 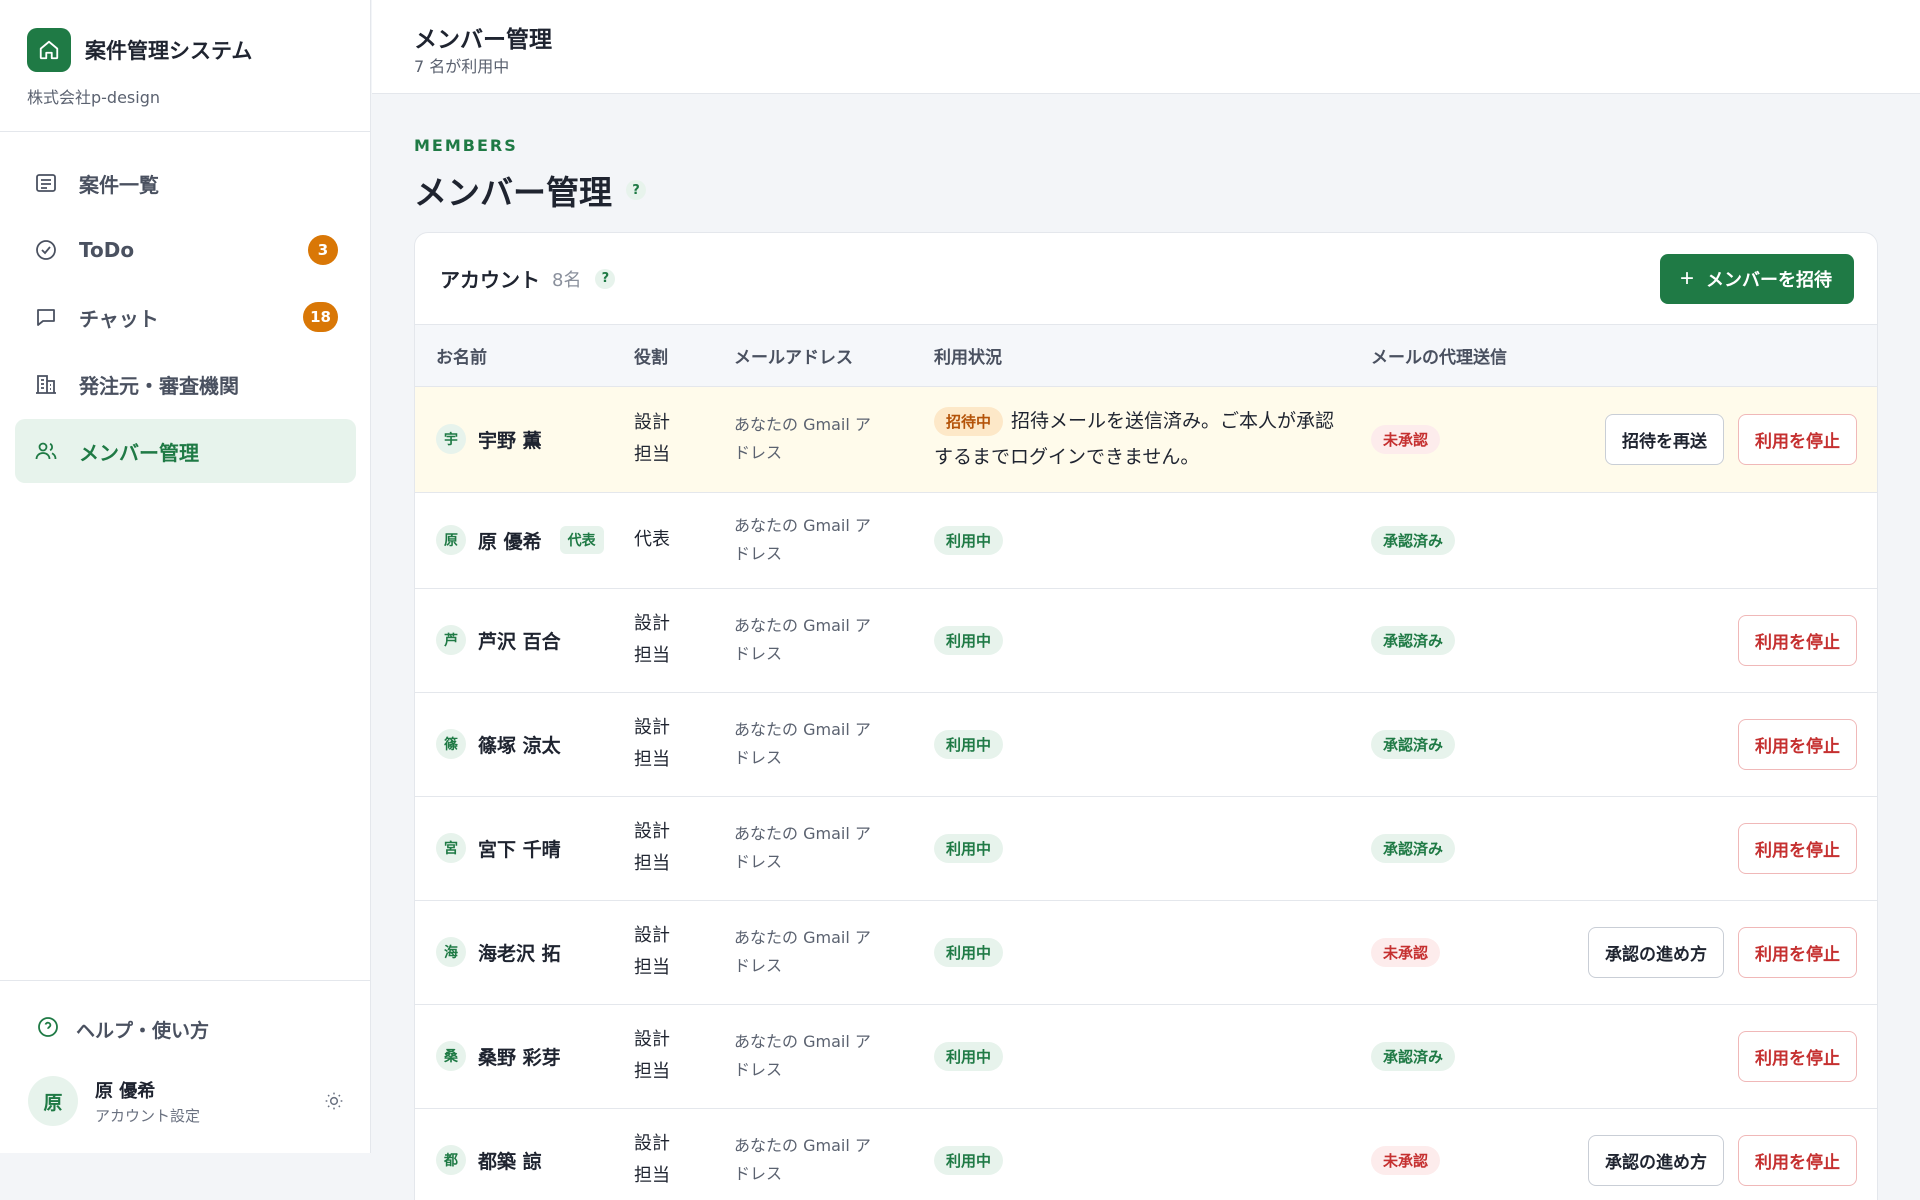 I want to click on table-row: 原 原 優希 代表 代表 あなたの Gmail アドレス 利用中 承認済み, so click(x=1146, y=540).